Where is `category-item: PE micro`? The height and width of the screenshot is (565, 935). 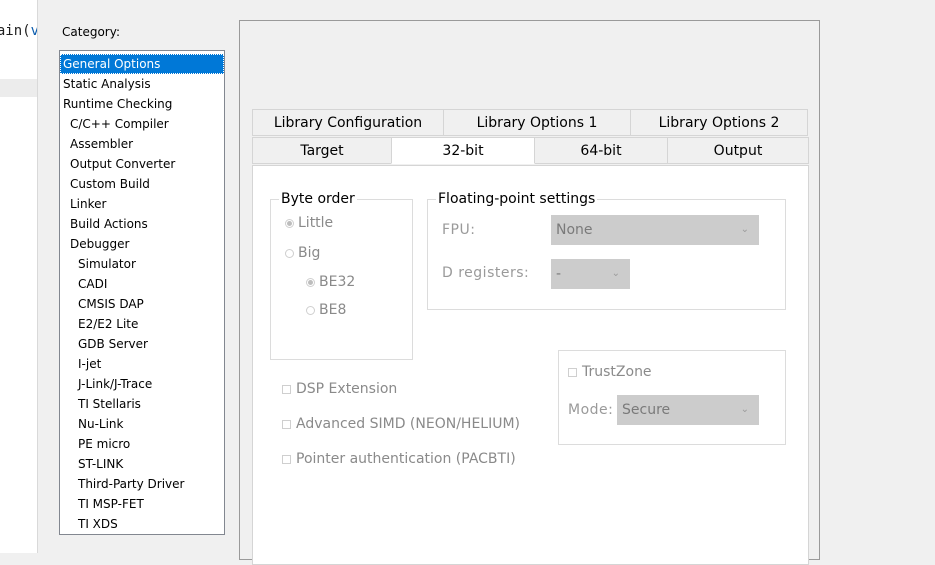 category-item: PE micro is located at coordinates (142, 444).